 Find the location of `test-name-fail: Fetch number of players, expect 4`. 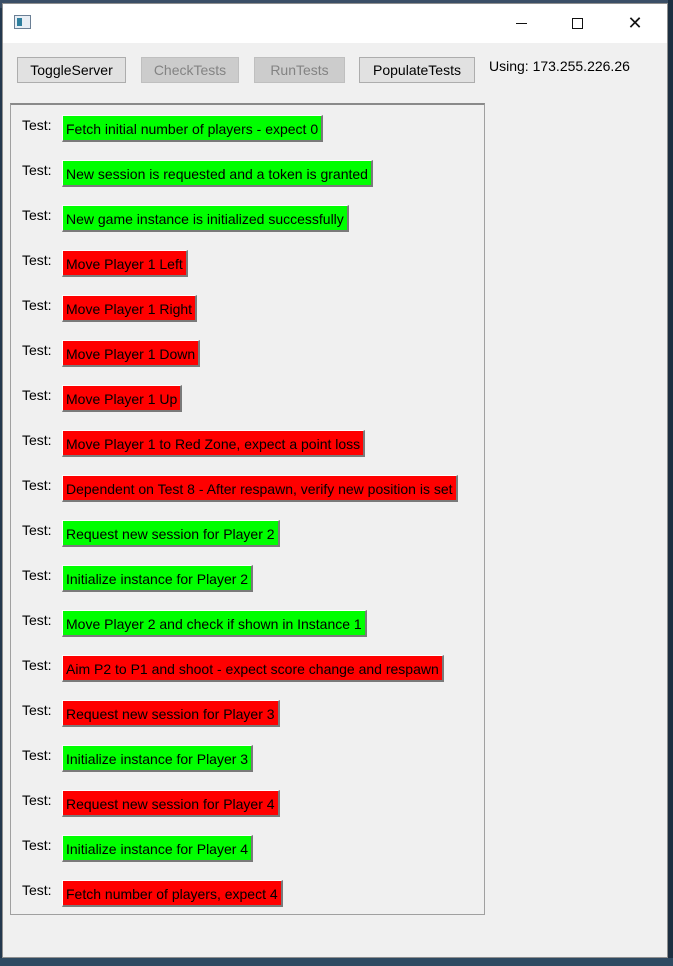

test-name-fail: Fetch number of players, expect 4 is located at coordinates (172, 893).